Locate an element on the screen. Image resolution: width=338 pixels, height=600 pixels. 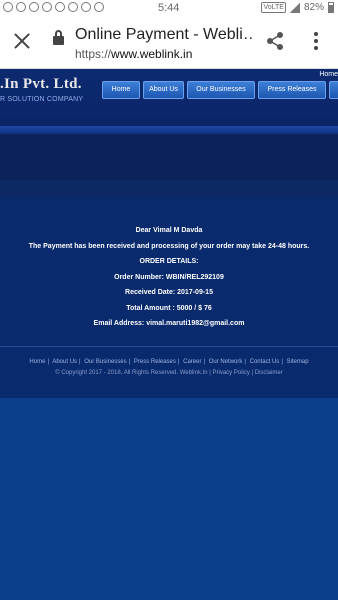
nav-home-button: Home is located at coordinates (121, 90).